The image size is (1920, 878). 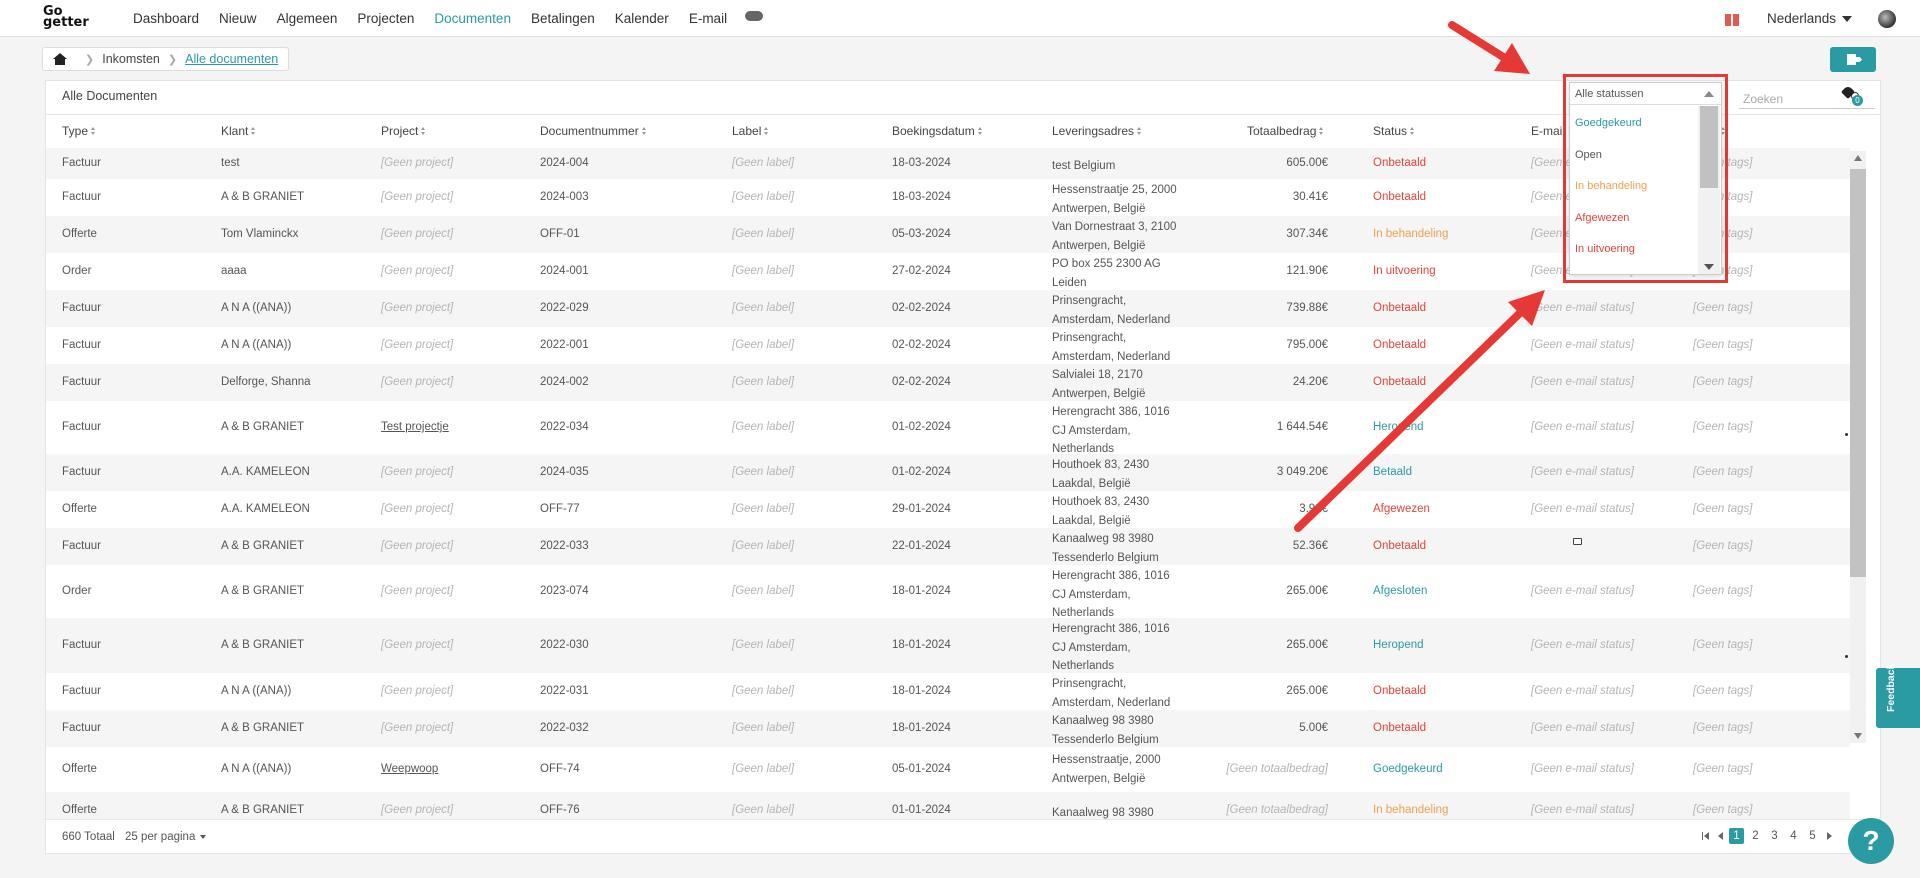 What do you see at coordinates (1706, 836) in the screenshot?
I see `first-page-icon` at bounding box center [1706, 836].